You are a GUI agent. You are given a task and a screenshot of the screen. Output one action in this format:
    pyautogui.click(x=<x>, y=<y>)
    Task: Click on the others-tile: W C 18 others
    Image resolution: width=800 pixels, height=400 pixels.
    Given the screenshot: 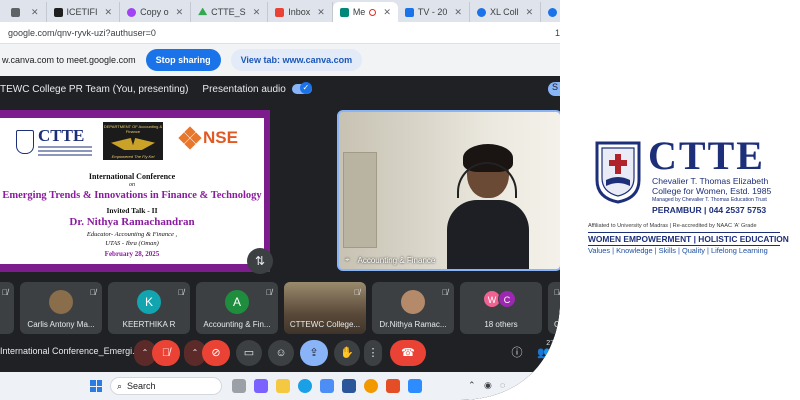 What is the action you would take?
    pyautogui.click(x=501, y=308)
    